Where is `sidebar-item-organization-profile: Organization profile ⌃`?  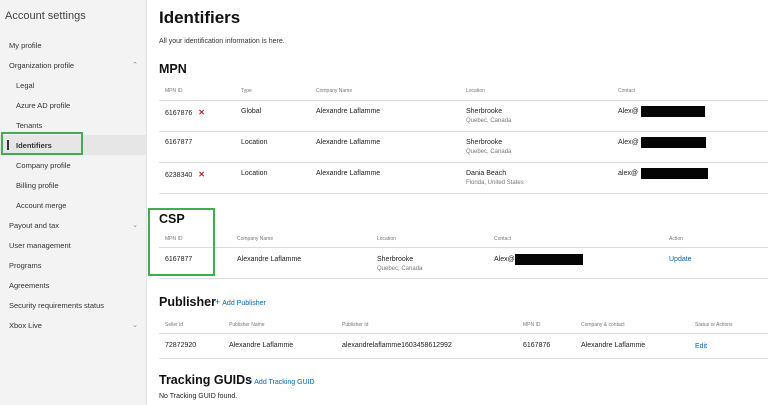
sidebar-item-organization-profile: Organization profile ⌃ is located at coordinates (73, 65).